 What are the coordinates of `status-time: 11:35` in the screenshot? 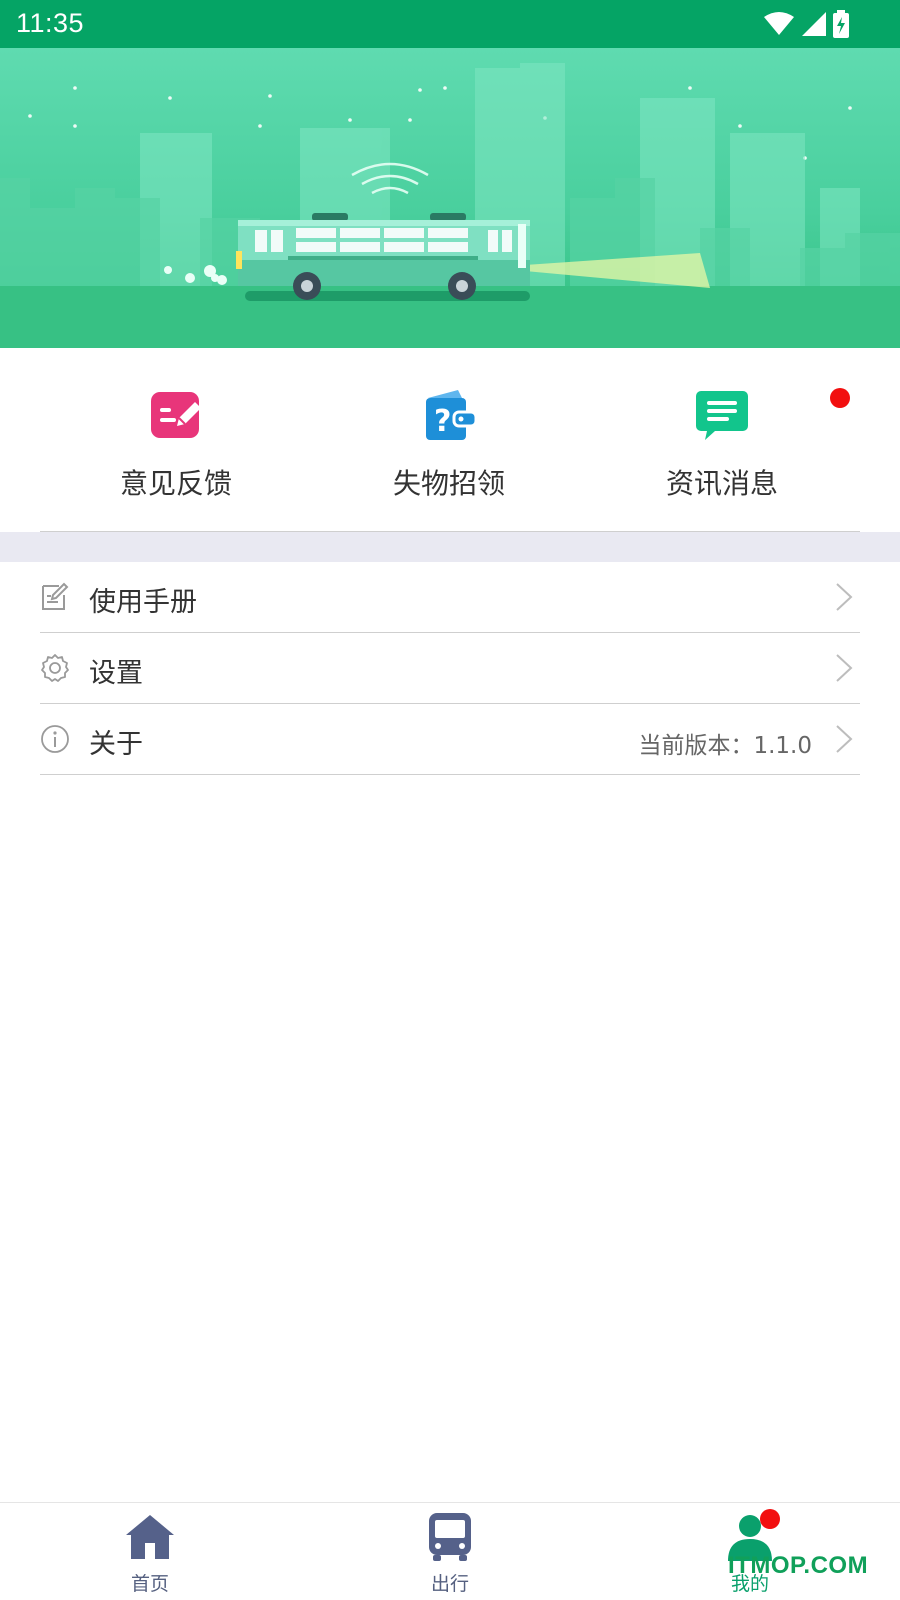 It's located at (50, 23).